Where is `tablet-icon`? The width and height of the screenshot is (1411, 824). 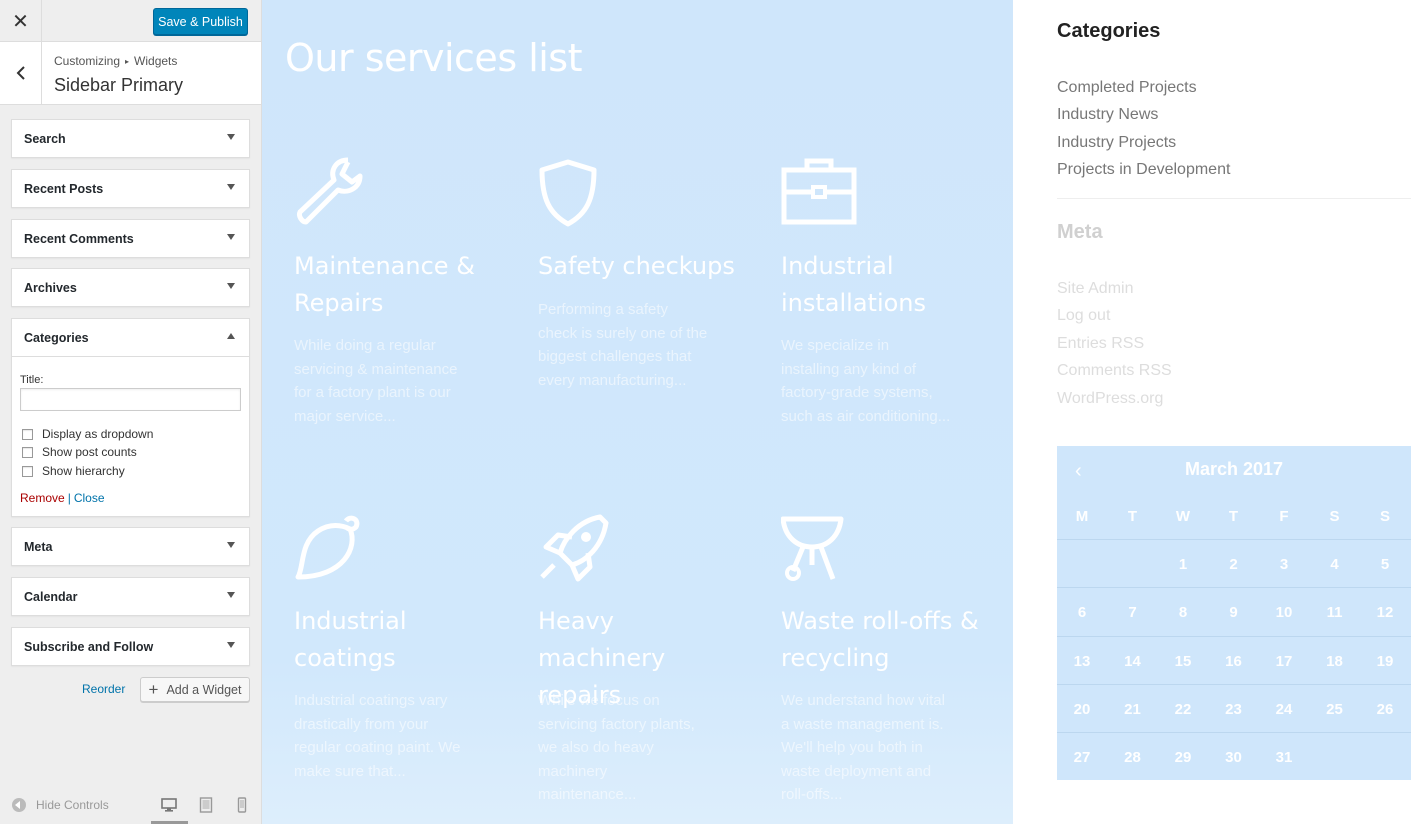 tablet-icon is located at coordinates (206, 805).